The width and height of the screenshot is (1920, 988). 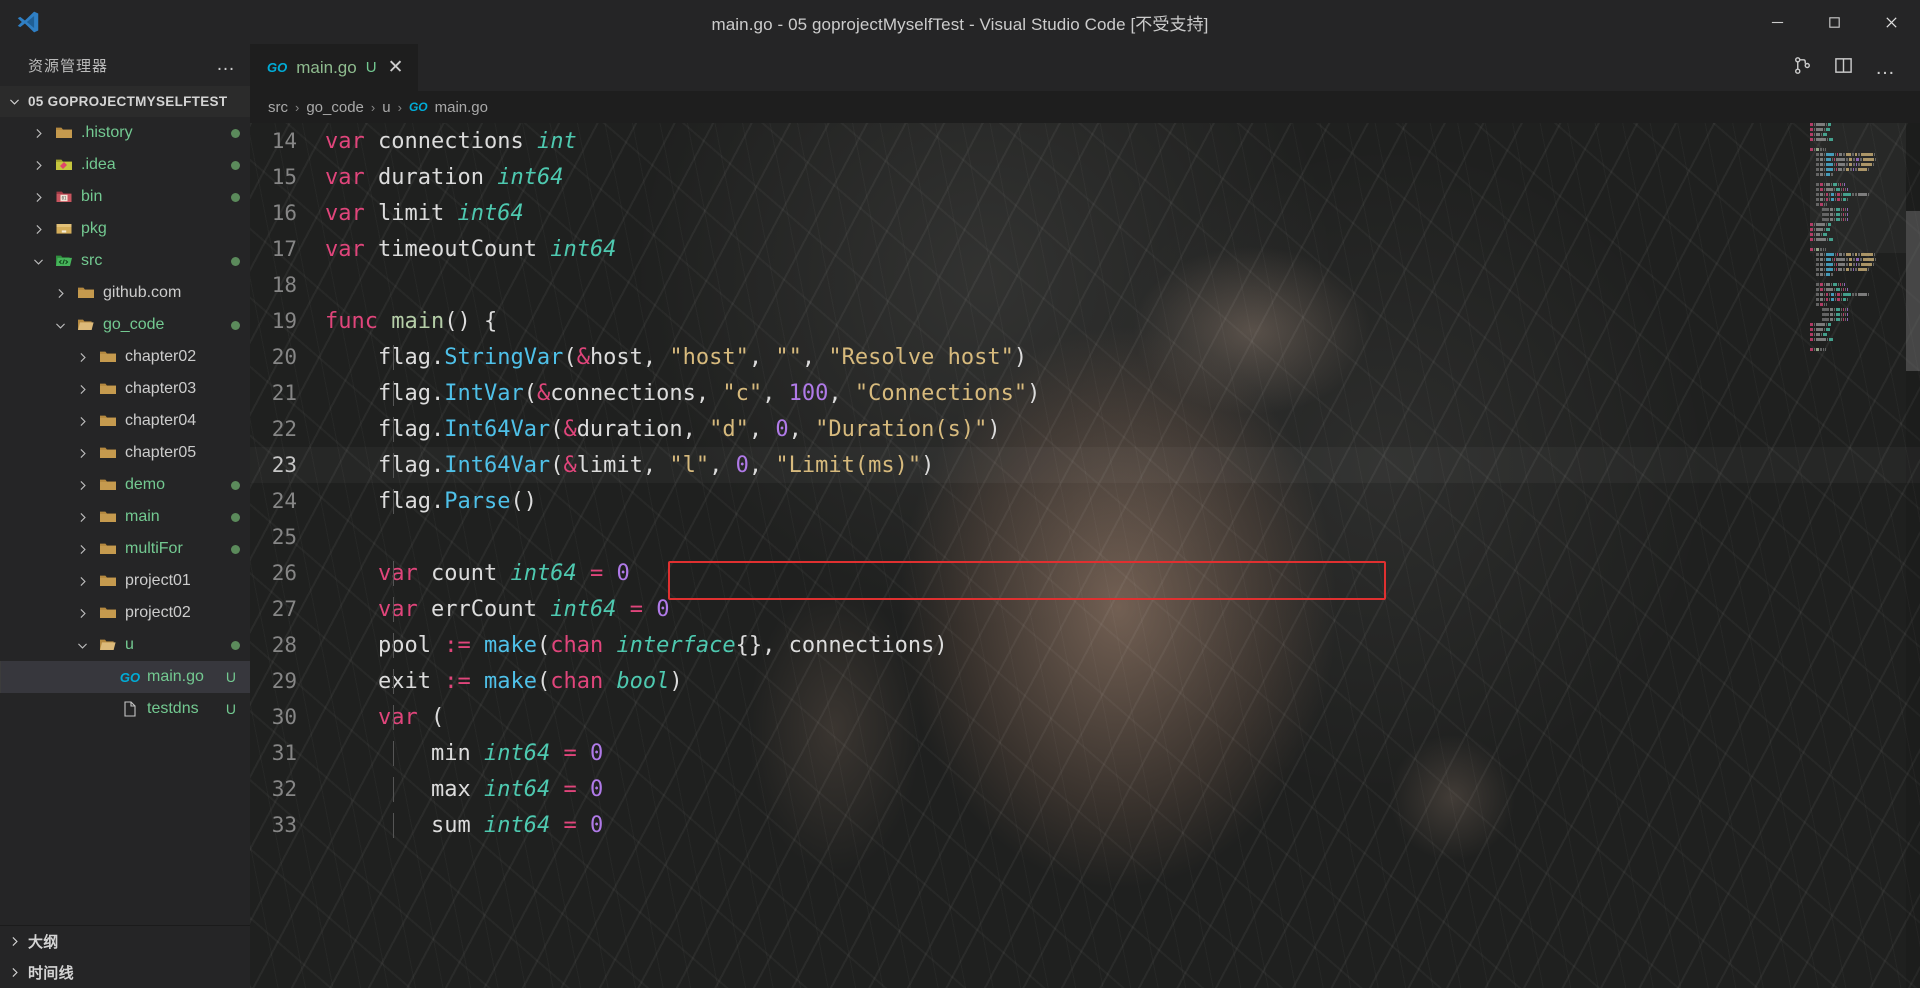 What do you see at coordinates (125, 101) in the screenshot?
I see `workspace-root-row: 05 GOPROJECTMYSELFTEST` at bounding box center [125, 101].